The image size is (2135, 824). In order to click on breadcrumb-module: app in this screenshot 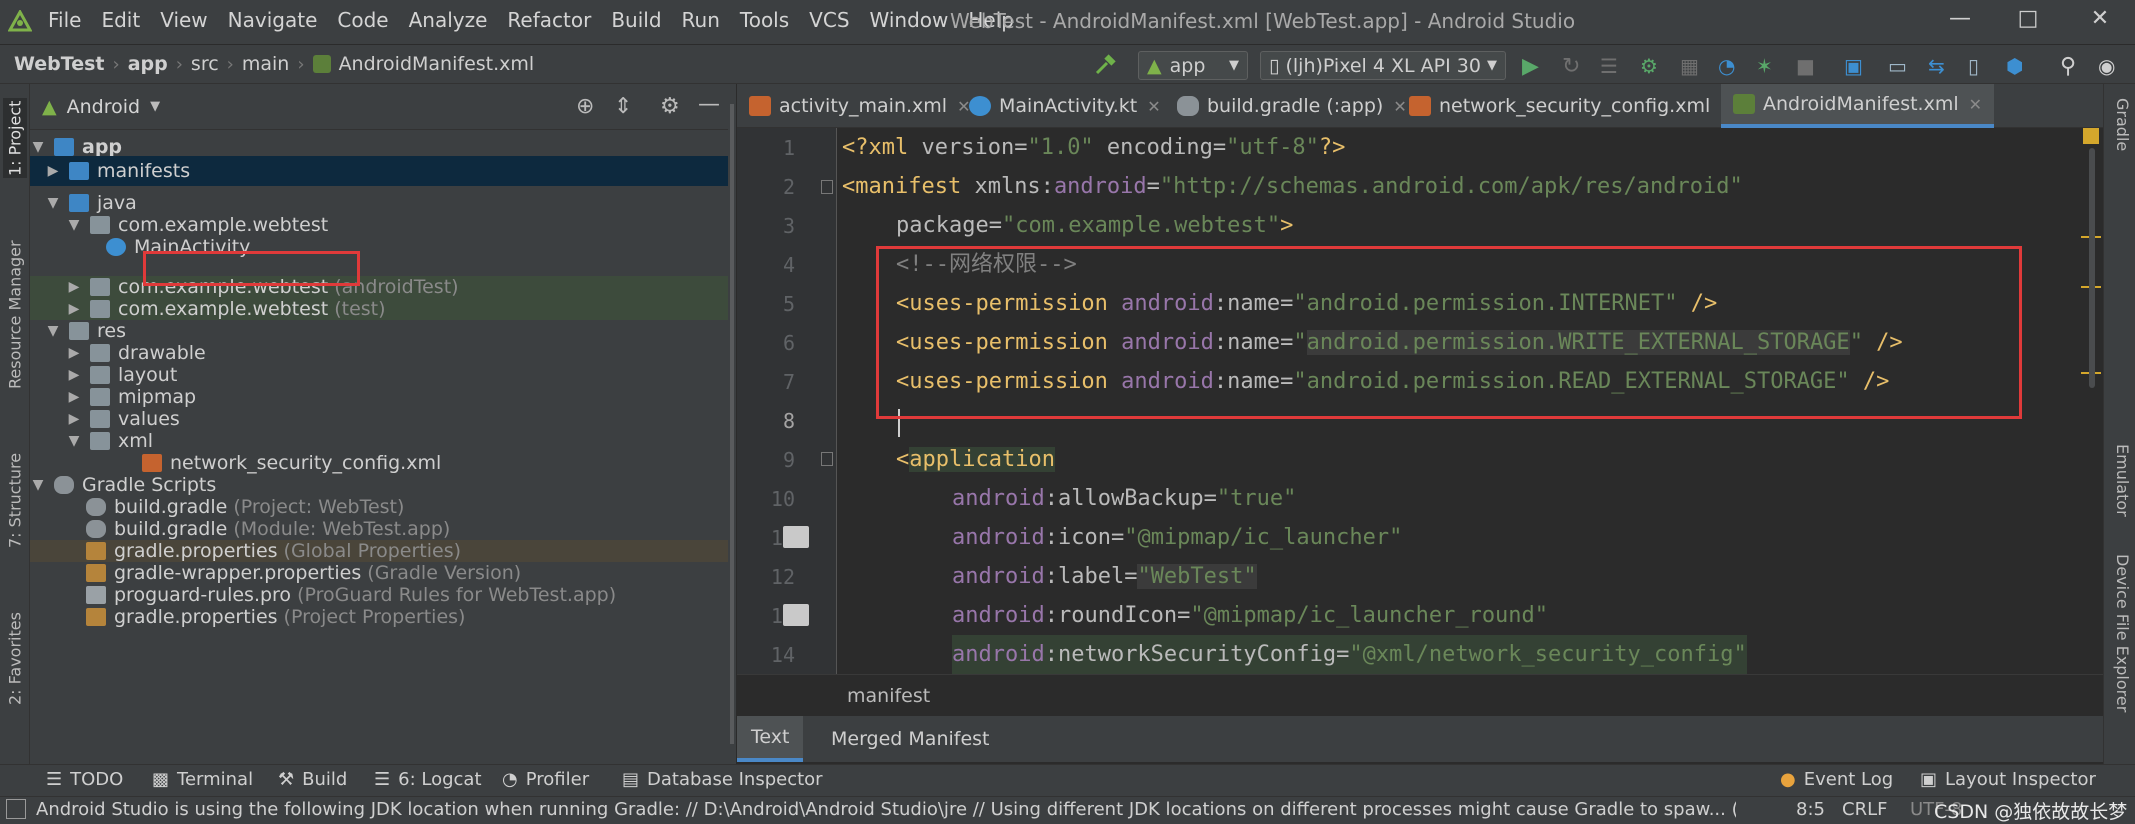, I will do `click(148, 64)`.